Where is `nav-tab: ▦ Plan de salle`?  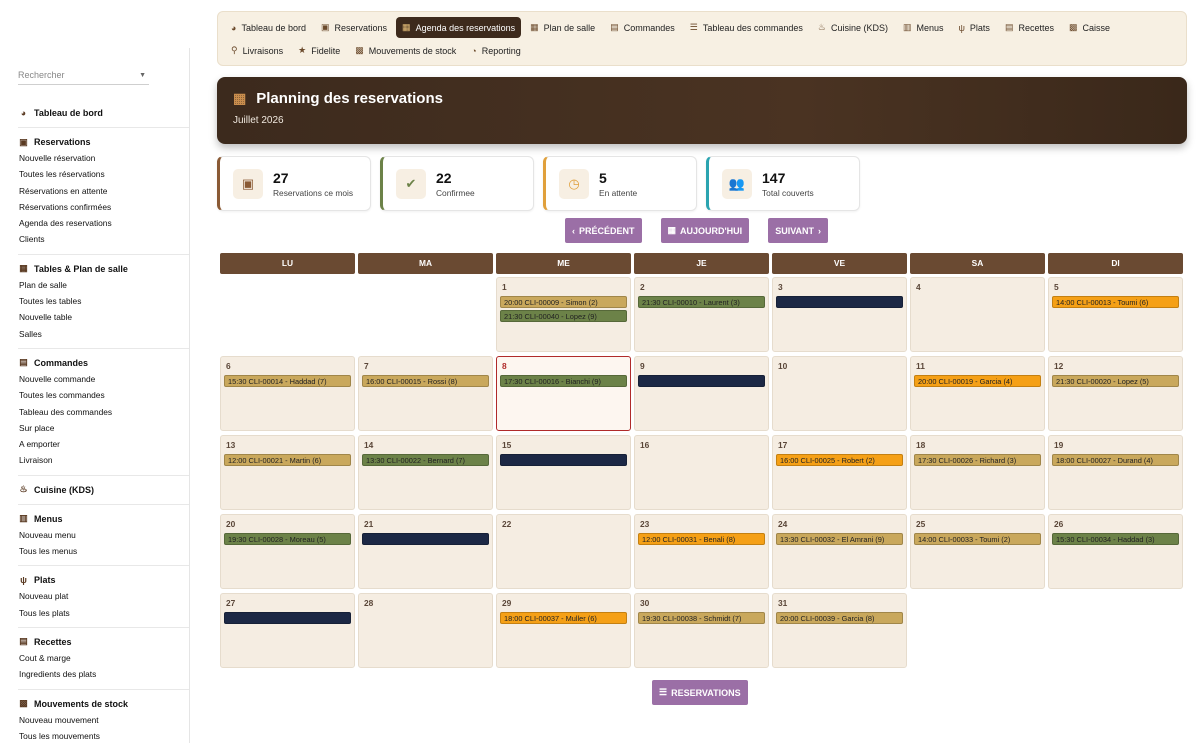 nav-tab: ▦ Plan de salle is located at coordinates (562, 27).